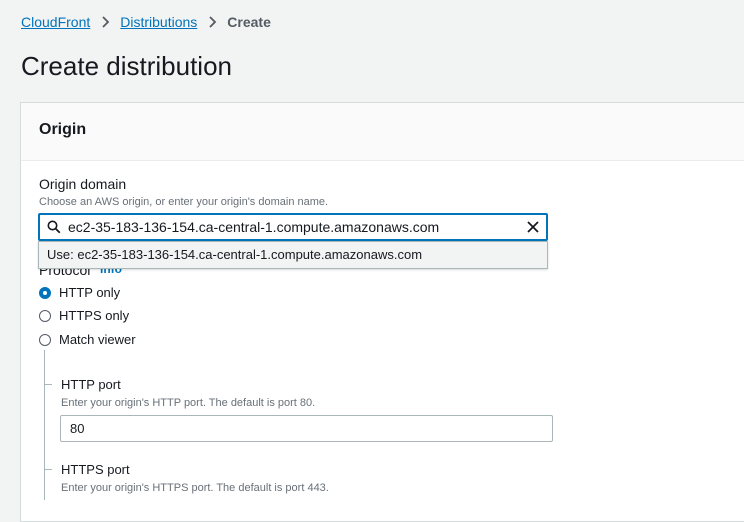  Describe the element at coordinates (533, 229) in the screenshot. I see `close-icon` at that location.